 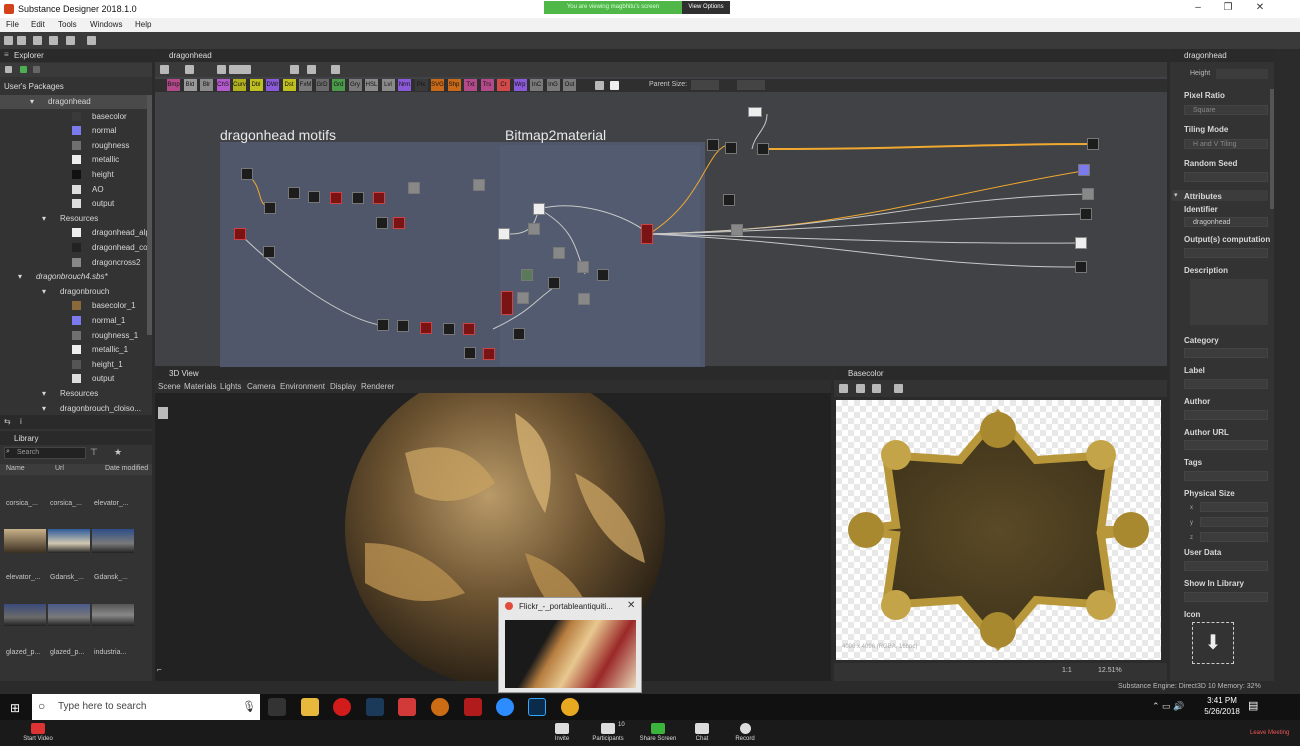 I want to click on steam-icon, so click(x=375, y=707).